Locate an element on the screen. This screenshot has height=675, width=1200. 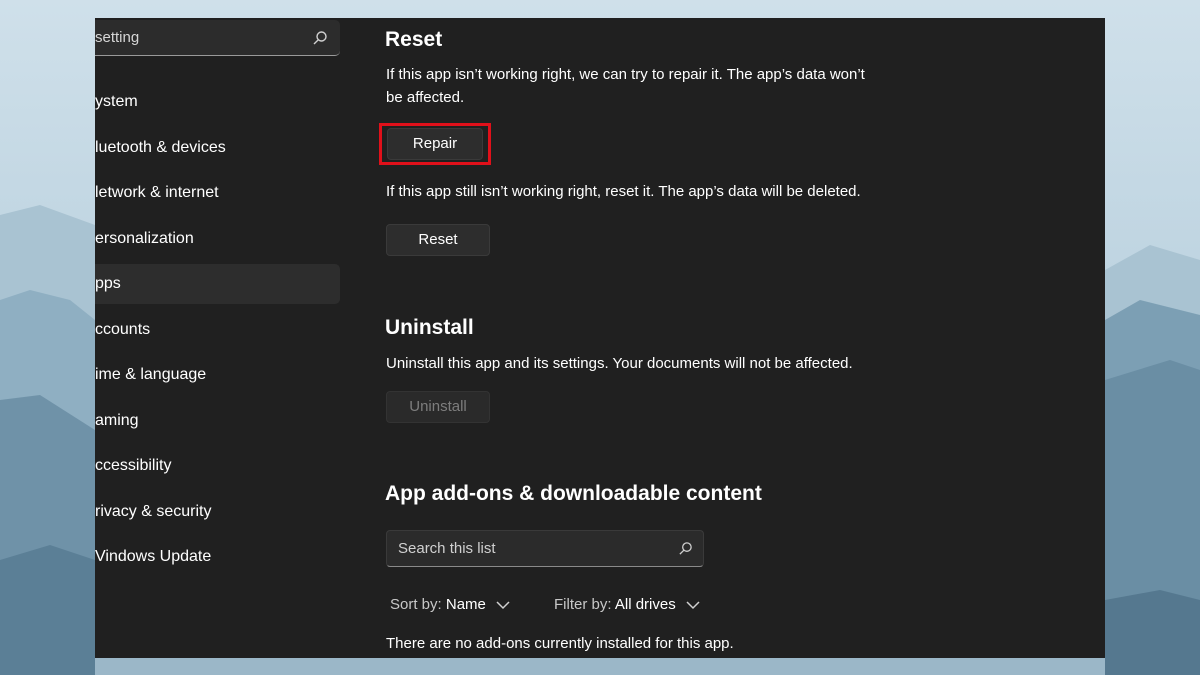
filter-value: All drives is located at coordinates (645, 604).